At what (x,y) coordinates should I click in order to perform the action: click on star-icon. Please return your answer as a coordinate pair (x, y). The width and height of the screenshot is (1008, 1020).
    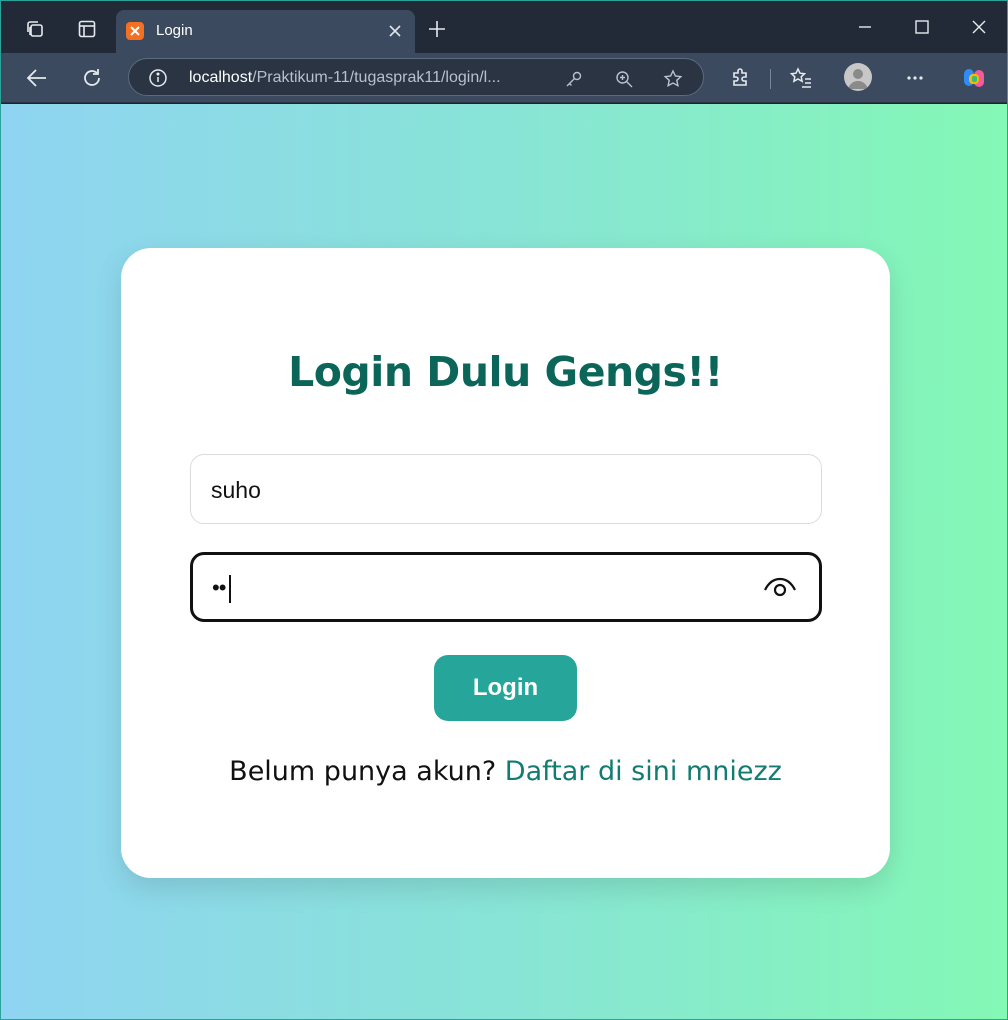
    Looking at the image, I should click on (673, 79).